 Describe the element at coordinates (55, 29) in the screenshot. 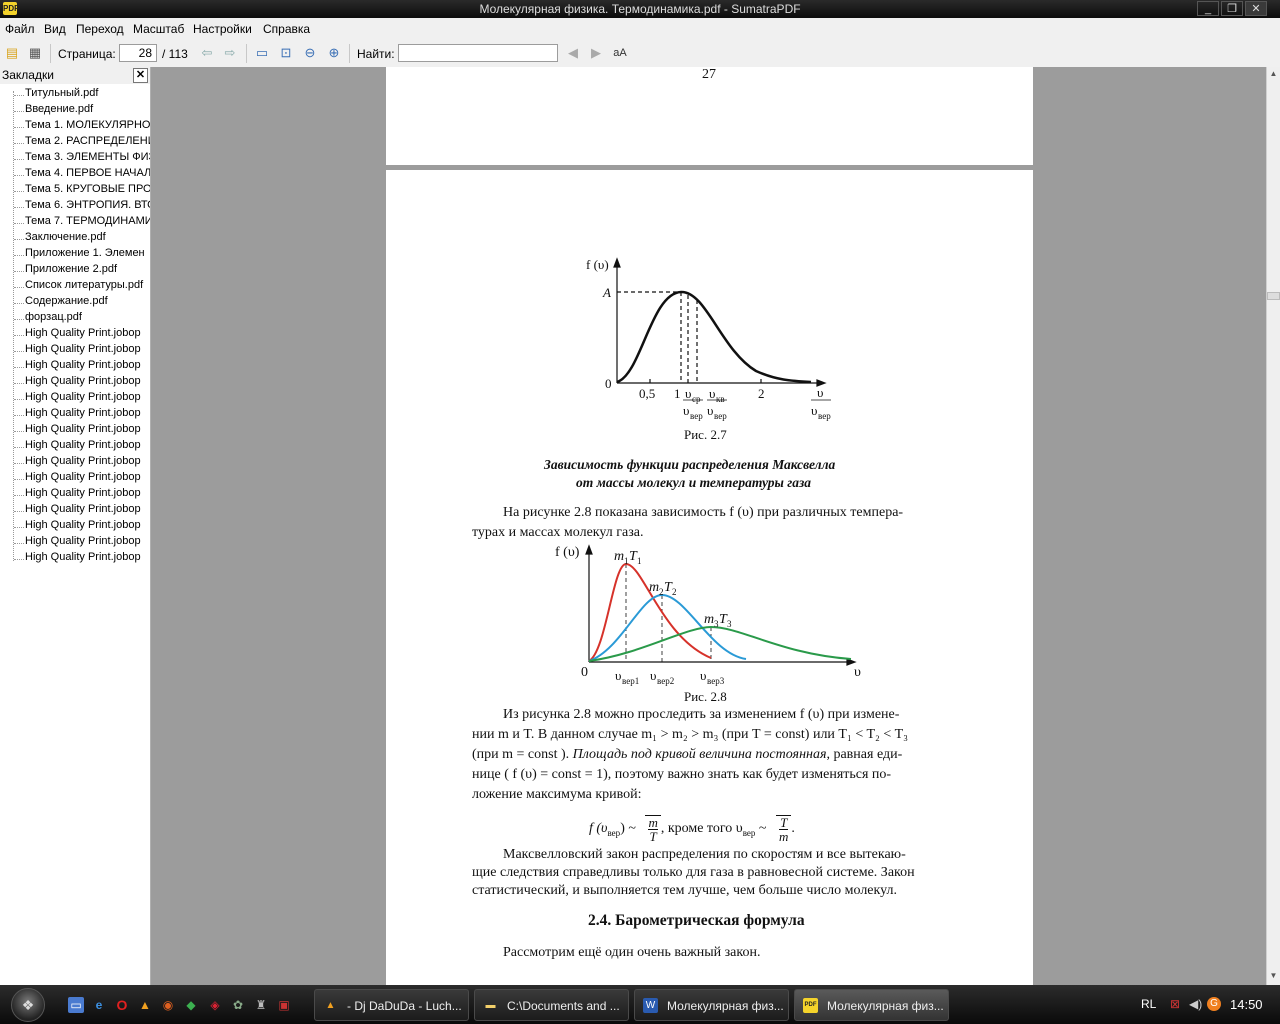

I see `menu-view: Вид` at that location.